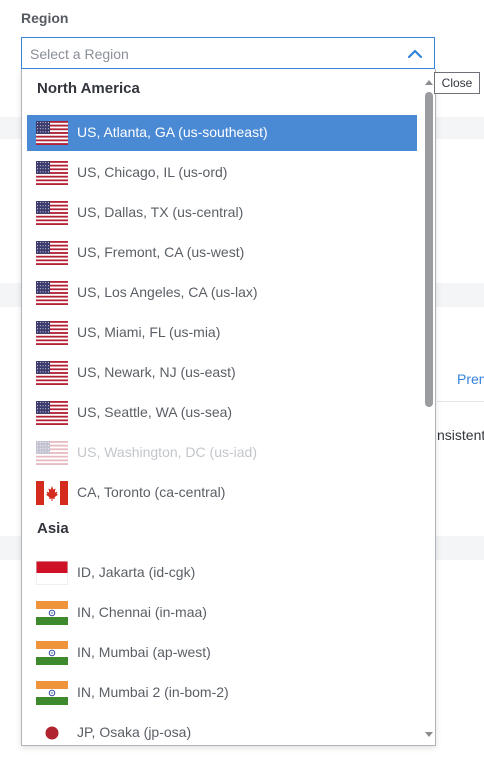 This screenshot has width=484, height=772. I want to click on ca-flag-icon, so click(52, 493).